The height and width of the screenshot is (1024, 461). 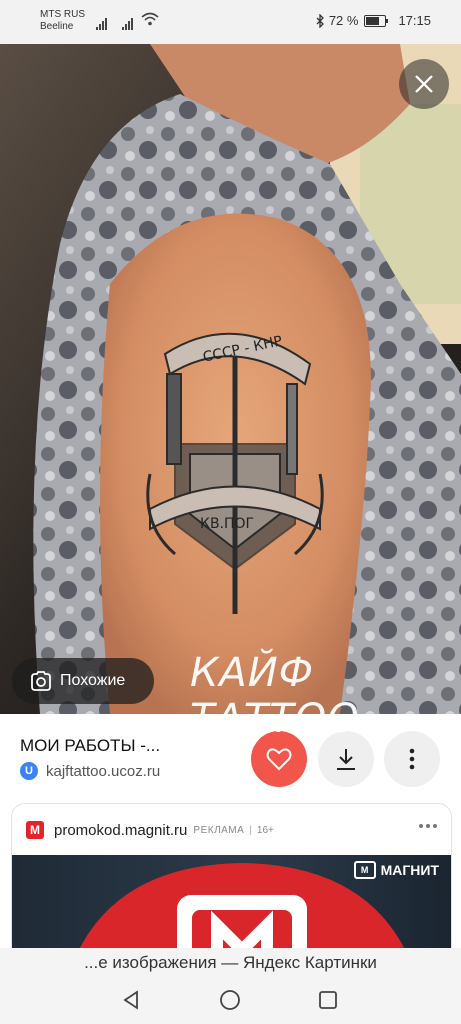 I want to click on heart-icon, so click(x=279, y=759).